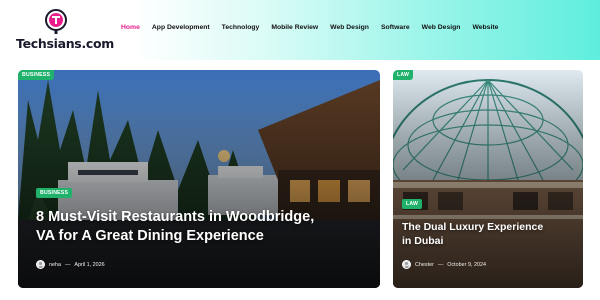 Image resolution: width=600 pixels, height=300 pixels. What do you see at coordinates (403, 75) in the screenshot?
I see `category-badge-top: LAW` at bounding box center [403, 75].